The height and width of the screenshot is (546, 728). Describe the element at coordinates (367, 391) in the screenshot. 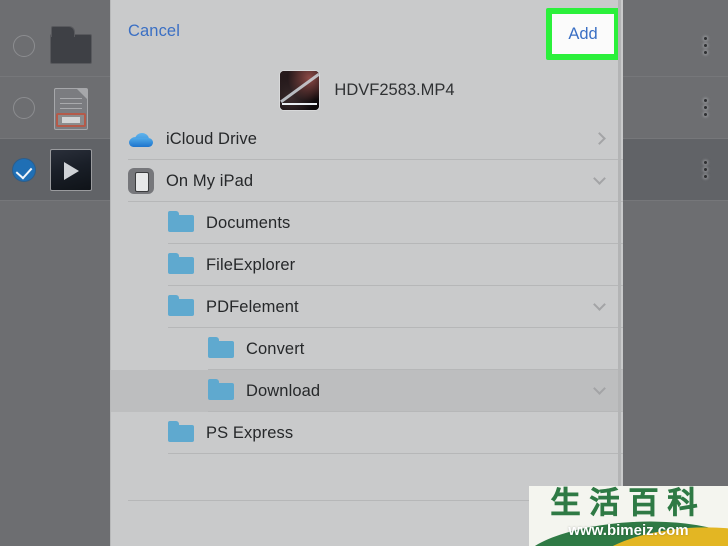

I see `location-row-download: Download` at that location.